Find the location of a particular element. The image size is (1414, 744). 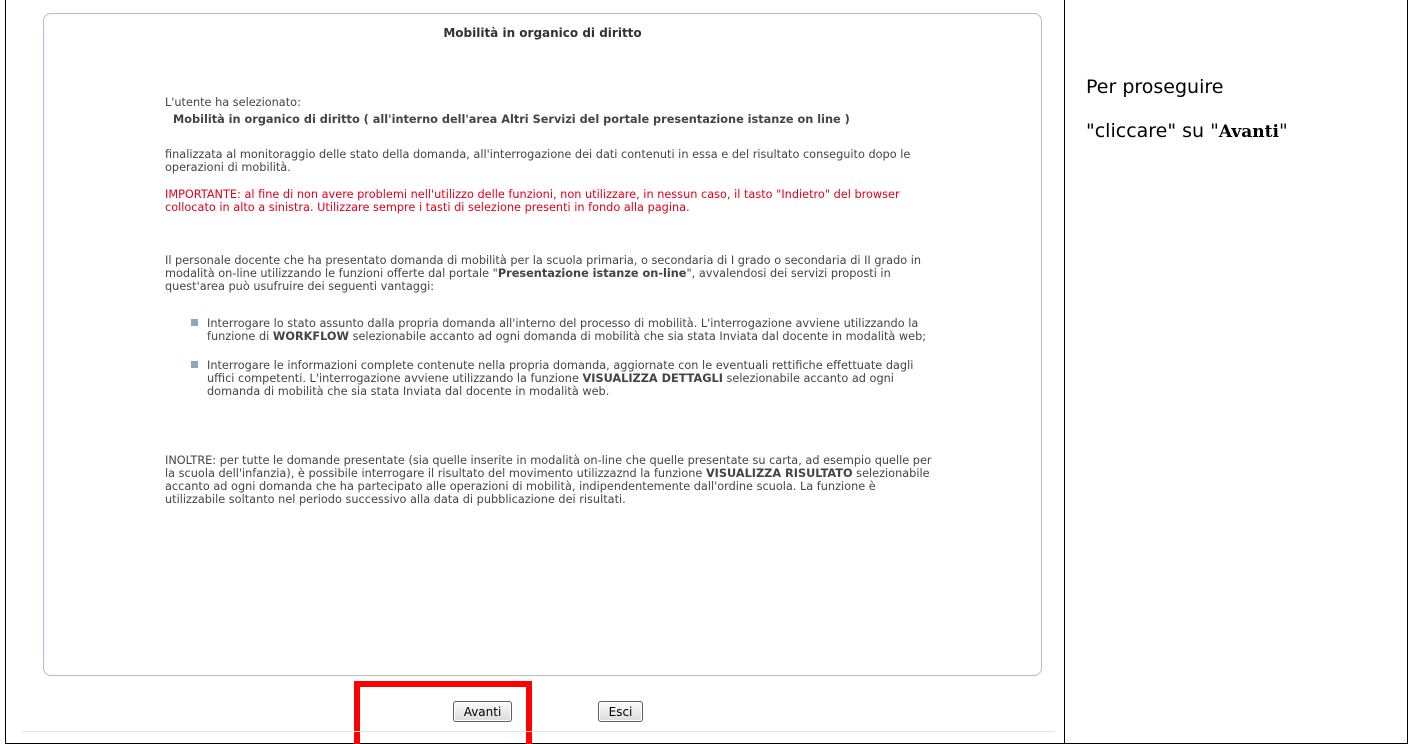

esci-button: Esci is located at coordinates (620, 711).